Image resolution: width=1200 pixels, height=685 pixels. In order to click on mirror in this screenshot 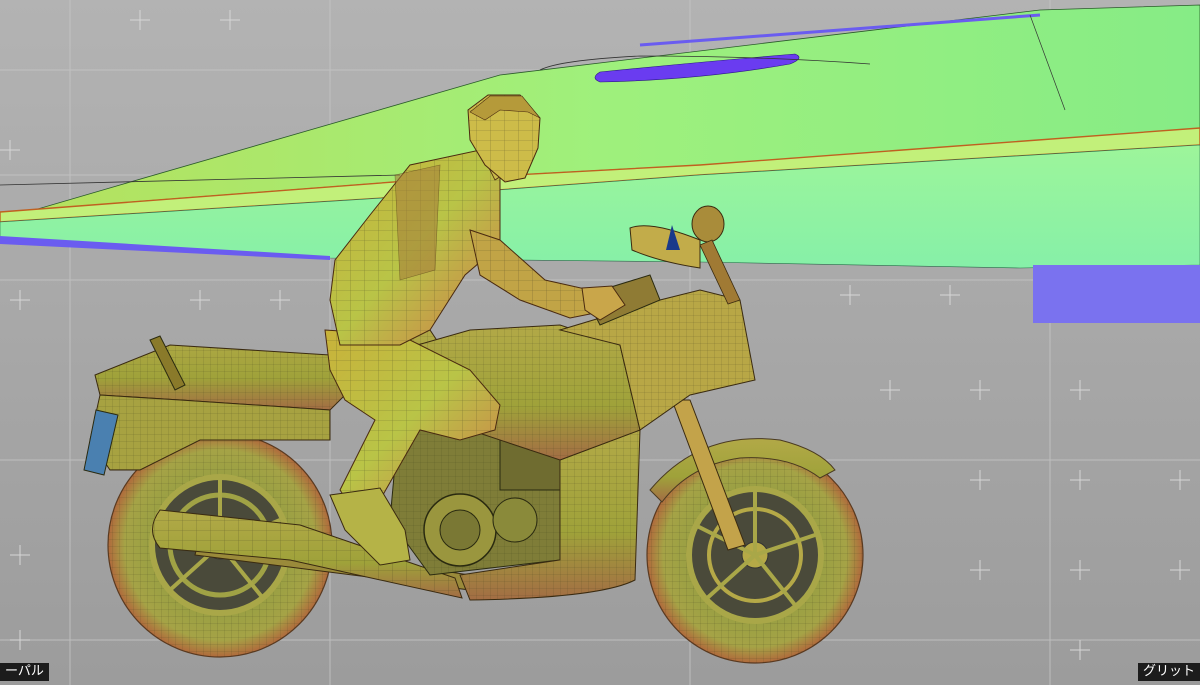, I will do `click(708, 224)`.